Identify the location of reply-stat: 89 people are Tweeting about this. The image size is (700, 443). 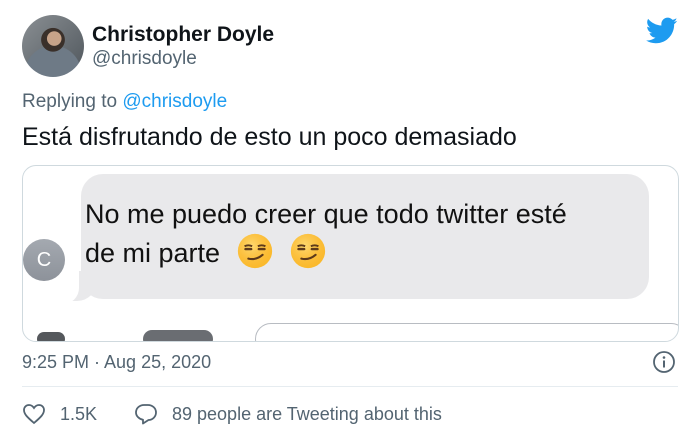
(288, 414).